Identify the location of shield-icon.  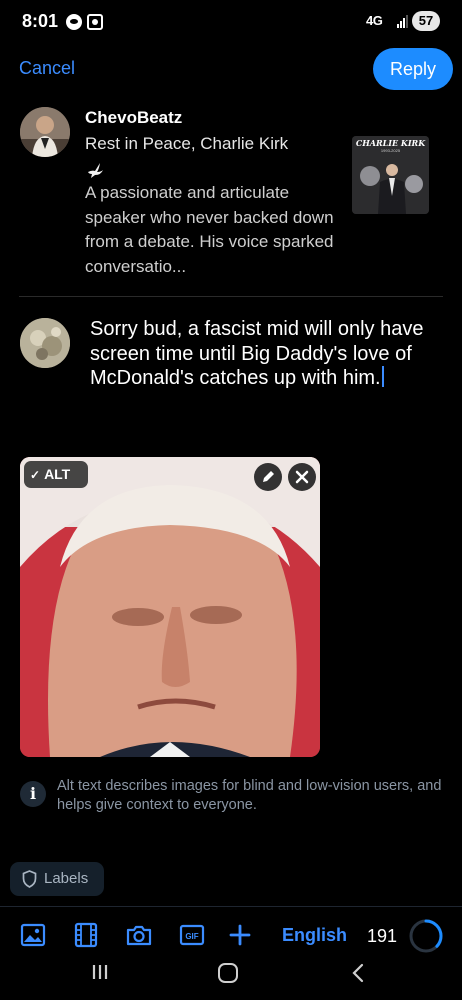
(29, 879).